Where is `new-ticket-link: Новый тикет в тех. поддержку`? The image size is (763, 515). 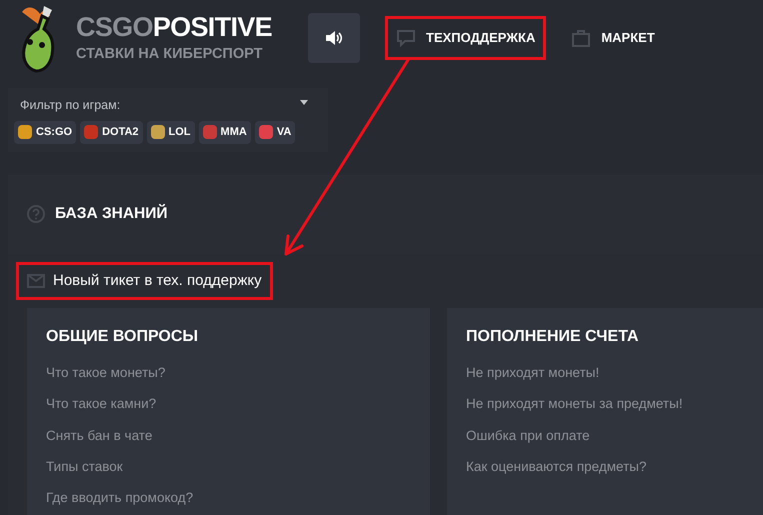 new-ticket-link: Новый тикет в тех. поддержку is located at coordinates (144, 281).